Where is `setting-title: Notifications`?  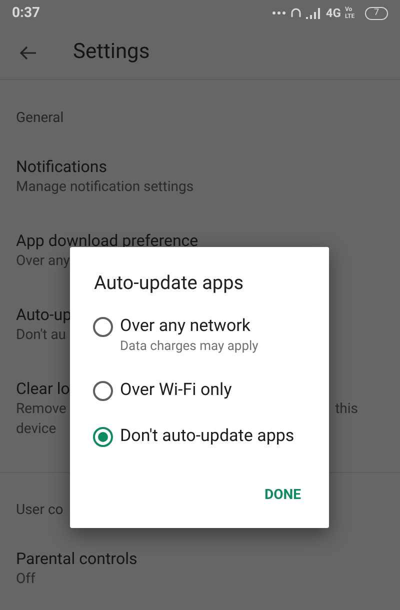
setting-title: Notifications is located at coordinates (61, 167).